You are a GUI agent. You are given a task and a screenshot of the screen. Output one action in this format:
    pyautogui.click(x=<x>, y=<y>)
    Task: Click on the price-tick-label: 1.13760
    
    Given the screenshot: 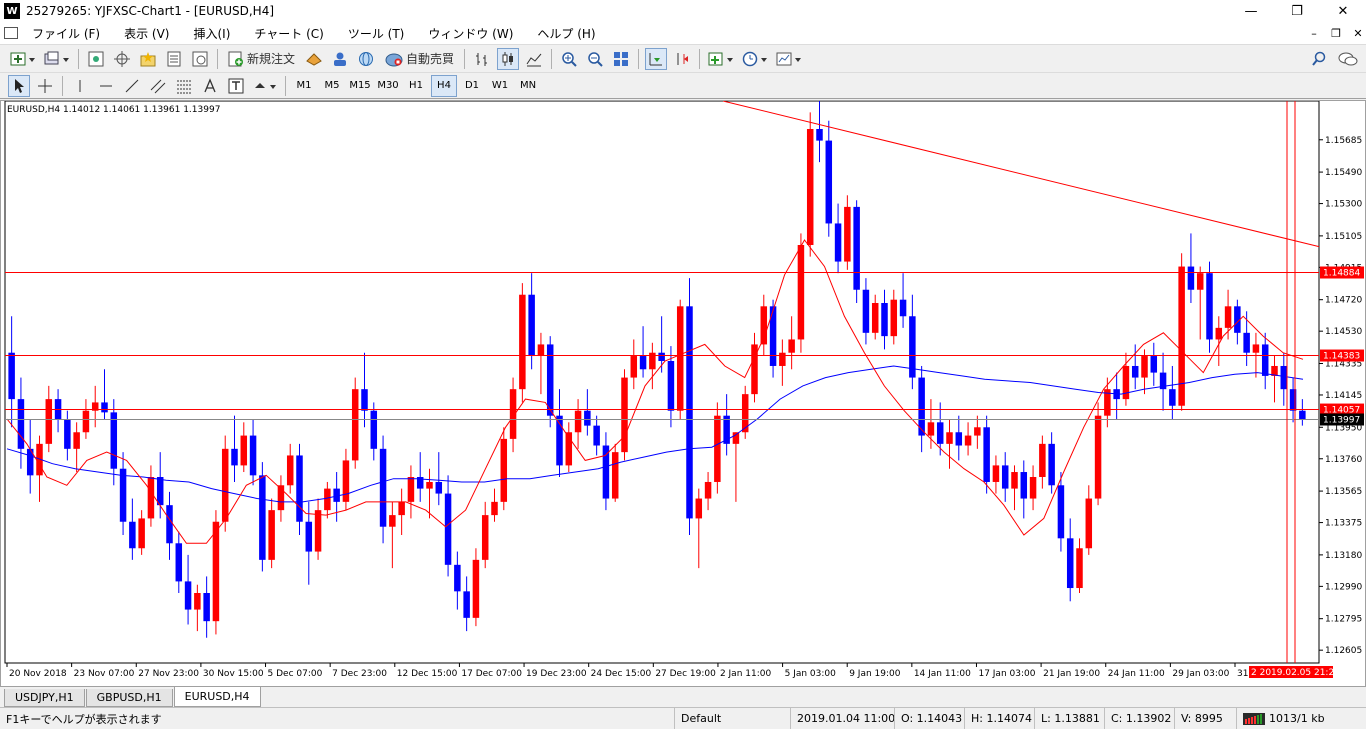 What is the action you would take?
    pyautogui.click(x=1343, y=460)
    